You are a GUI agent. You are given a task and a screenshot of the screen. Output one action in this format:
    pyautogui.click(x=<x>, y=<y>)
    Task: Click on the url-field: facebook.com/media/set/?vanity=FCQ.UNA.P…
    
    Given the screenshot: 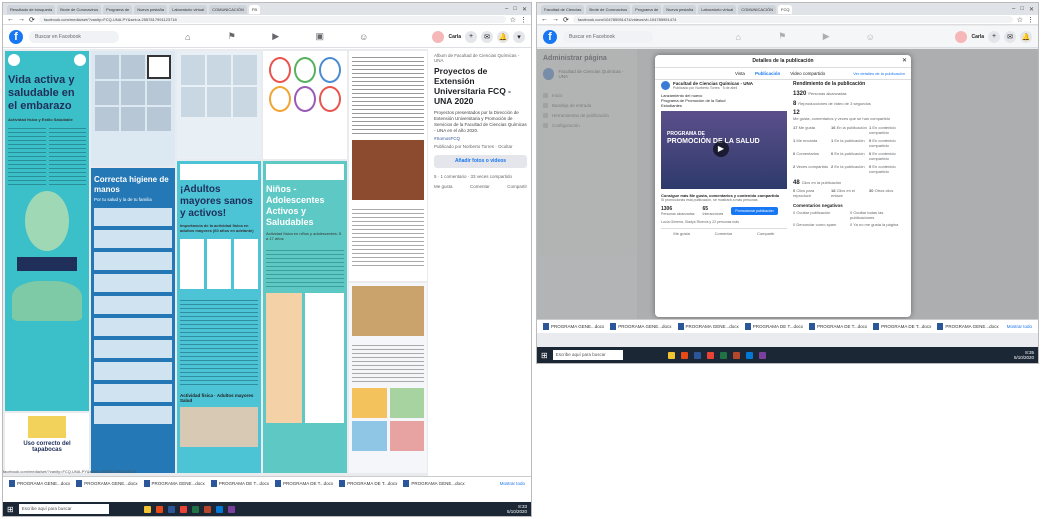 What is the action you would take?
    pyautogui.click(x=272, y=19)
    